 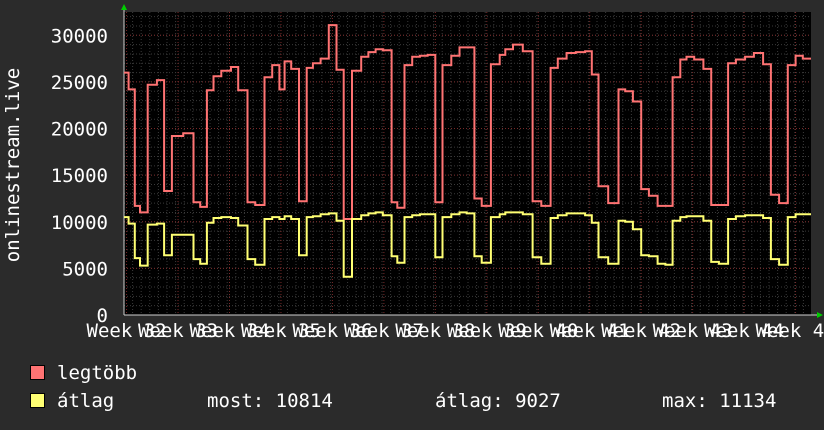 I want to click on legend-item-max: legtöbb, so click(x=83, y=373).